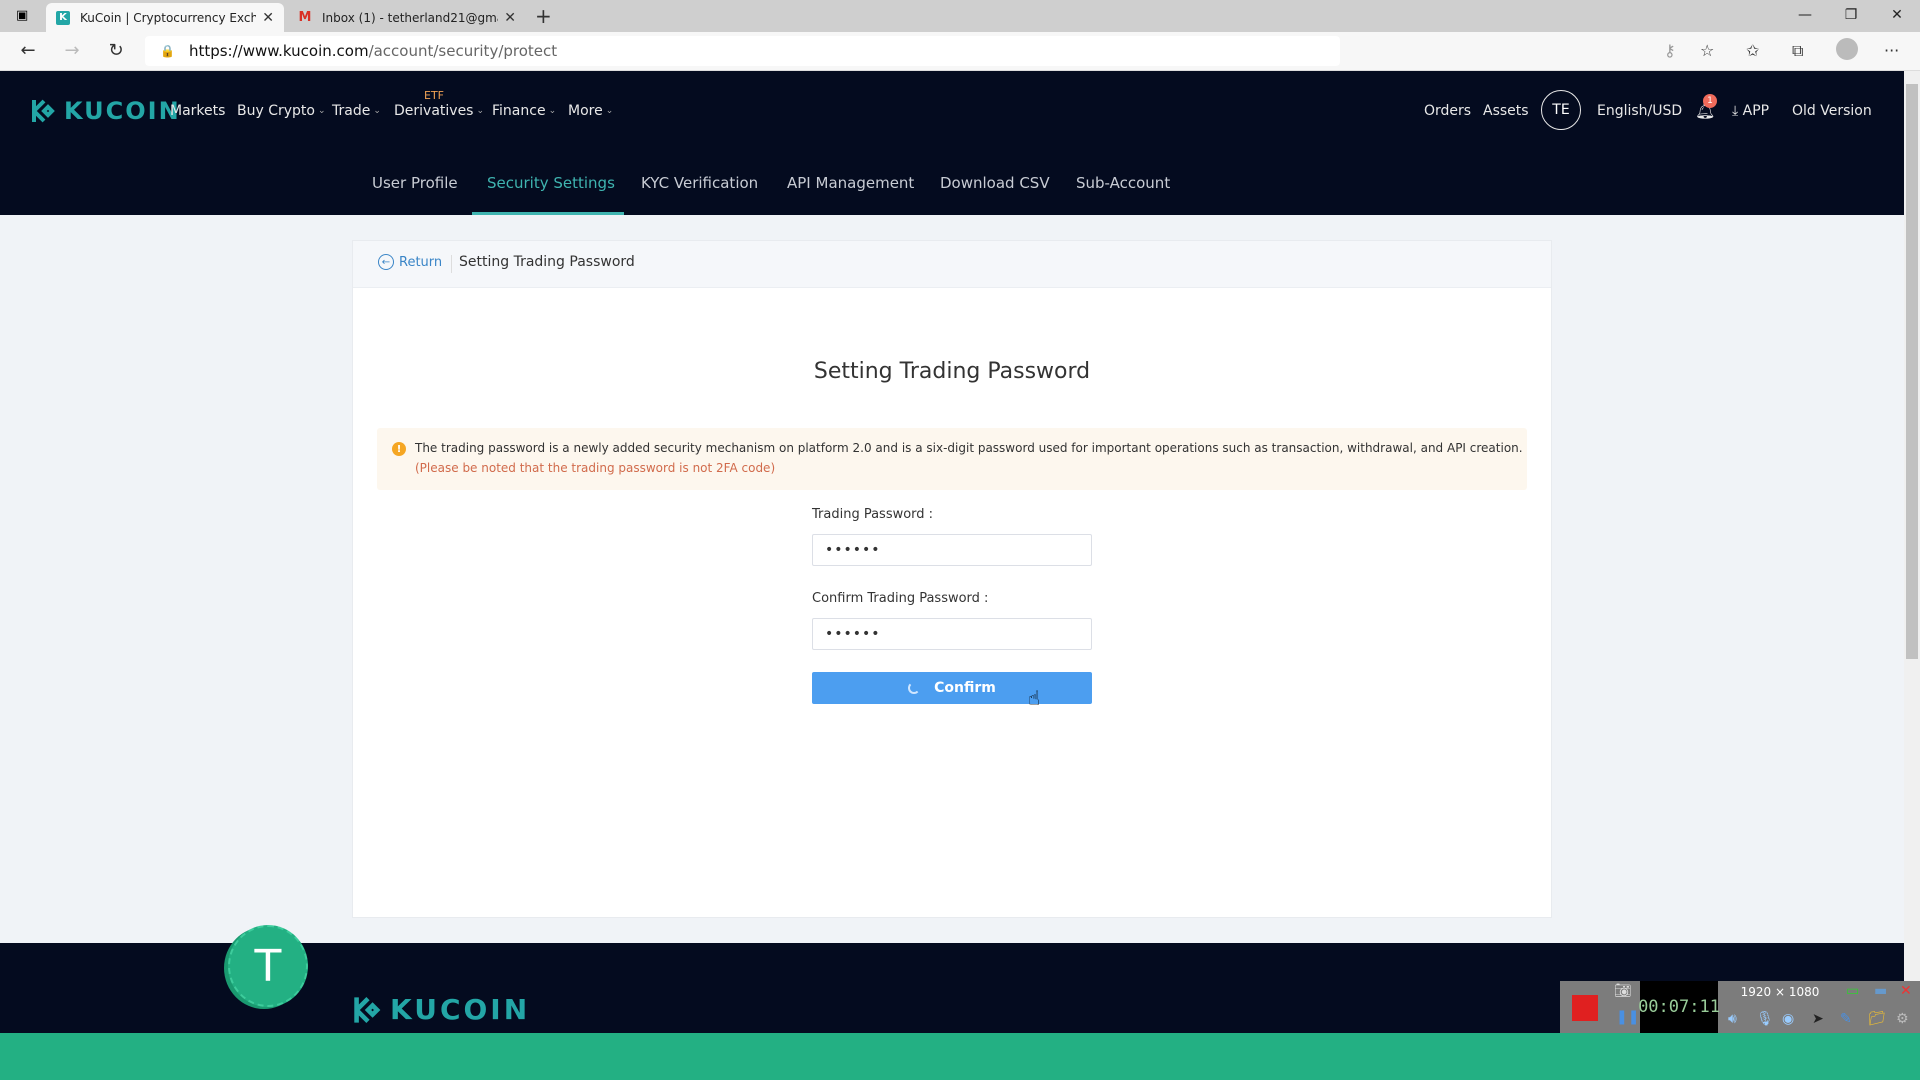 The width and height of the screenshot is (1920, 1080). Describe the element at coordinates (914, 688) in the screenshot. I see `loading-spinner-icon` at that location.